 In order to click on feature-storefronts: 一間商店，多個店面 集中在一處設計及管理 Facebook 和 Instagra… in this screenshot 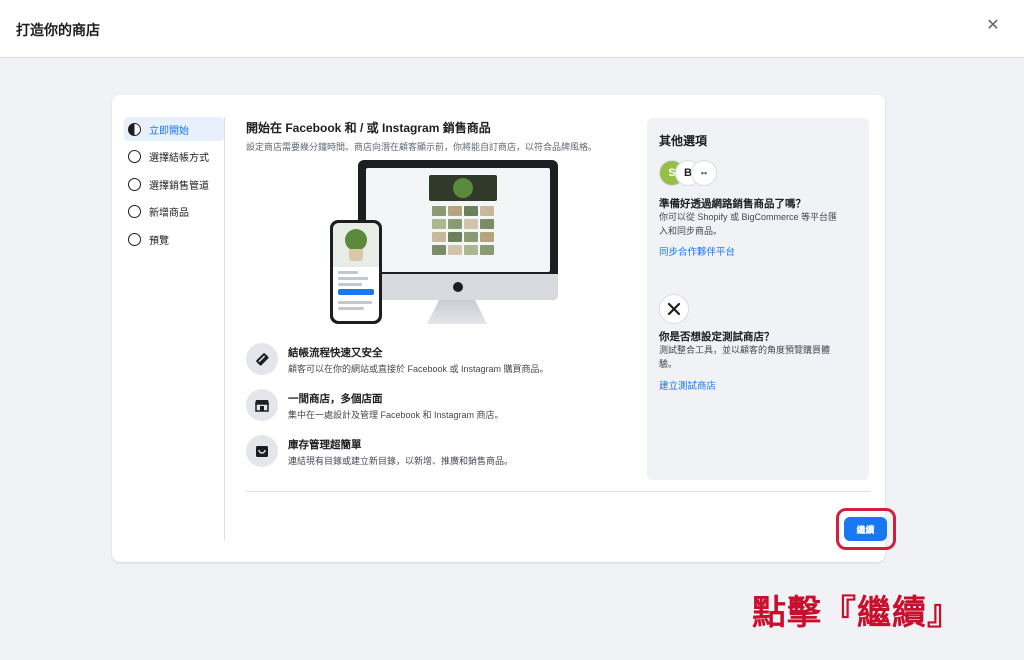, I will do `click(442, 407)`.